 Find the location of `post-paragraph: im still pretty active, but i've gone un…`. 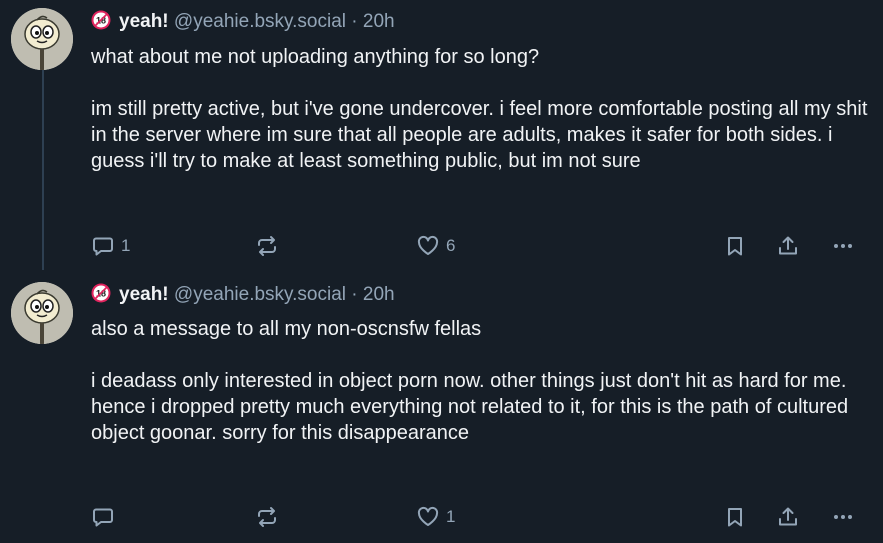

post-paragraph: im still pretty active, but i've gone un… is located at coordinates (479, 135).